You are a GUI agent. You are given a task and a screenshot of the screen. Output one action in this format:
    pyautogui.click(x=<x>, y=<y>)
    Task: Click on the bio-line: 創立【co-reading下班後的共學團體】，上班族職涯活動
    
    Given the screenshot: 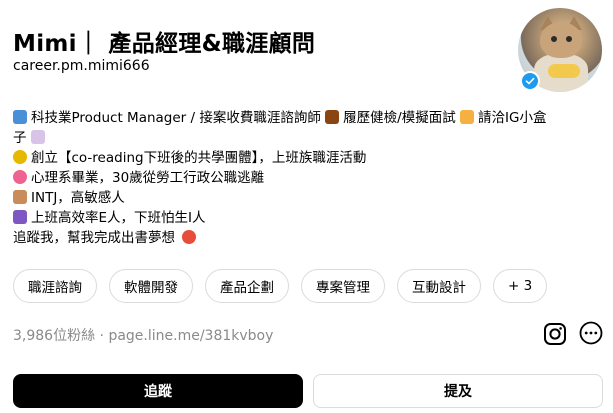 What is the action you would take?
    pyautogui.click(x=309, y=158)
    